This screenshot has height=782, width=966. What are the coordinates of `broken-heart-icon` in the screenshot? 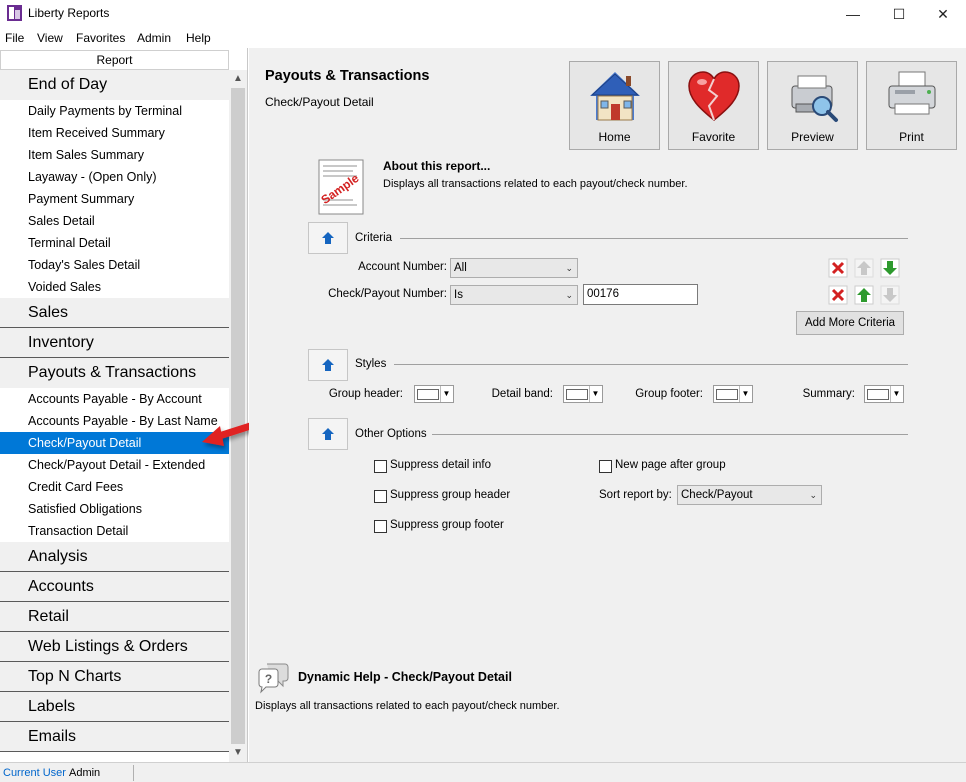 It's located at (714, 96).